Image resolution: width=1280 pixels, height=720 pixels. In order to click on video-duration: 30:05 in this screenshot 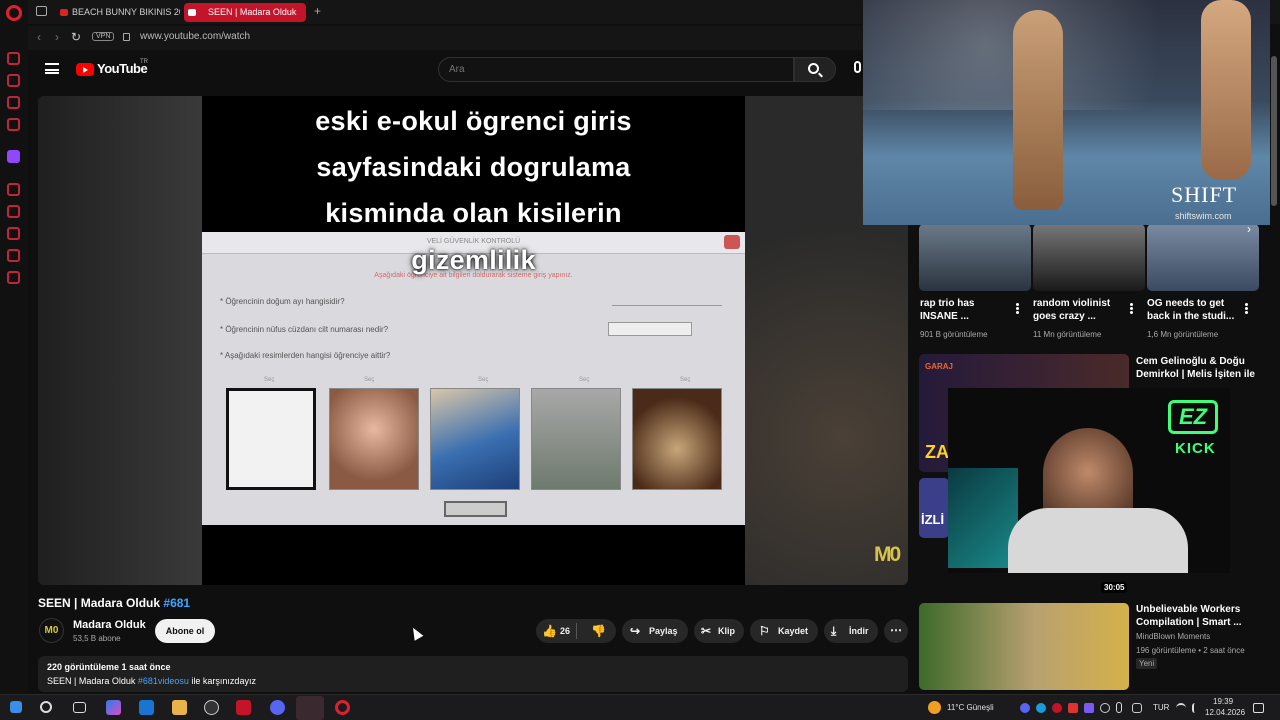, I will do `click(1114, 587)`.